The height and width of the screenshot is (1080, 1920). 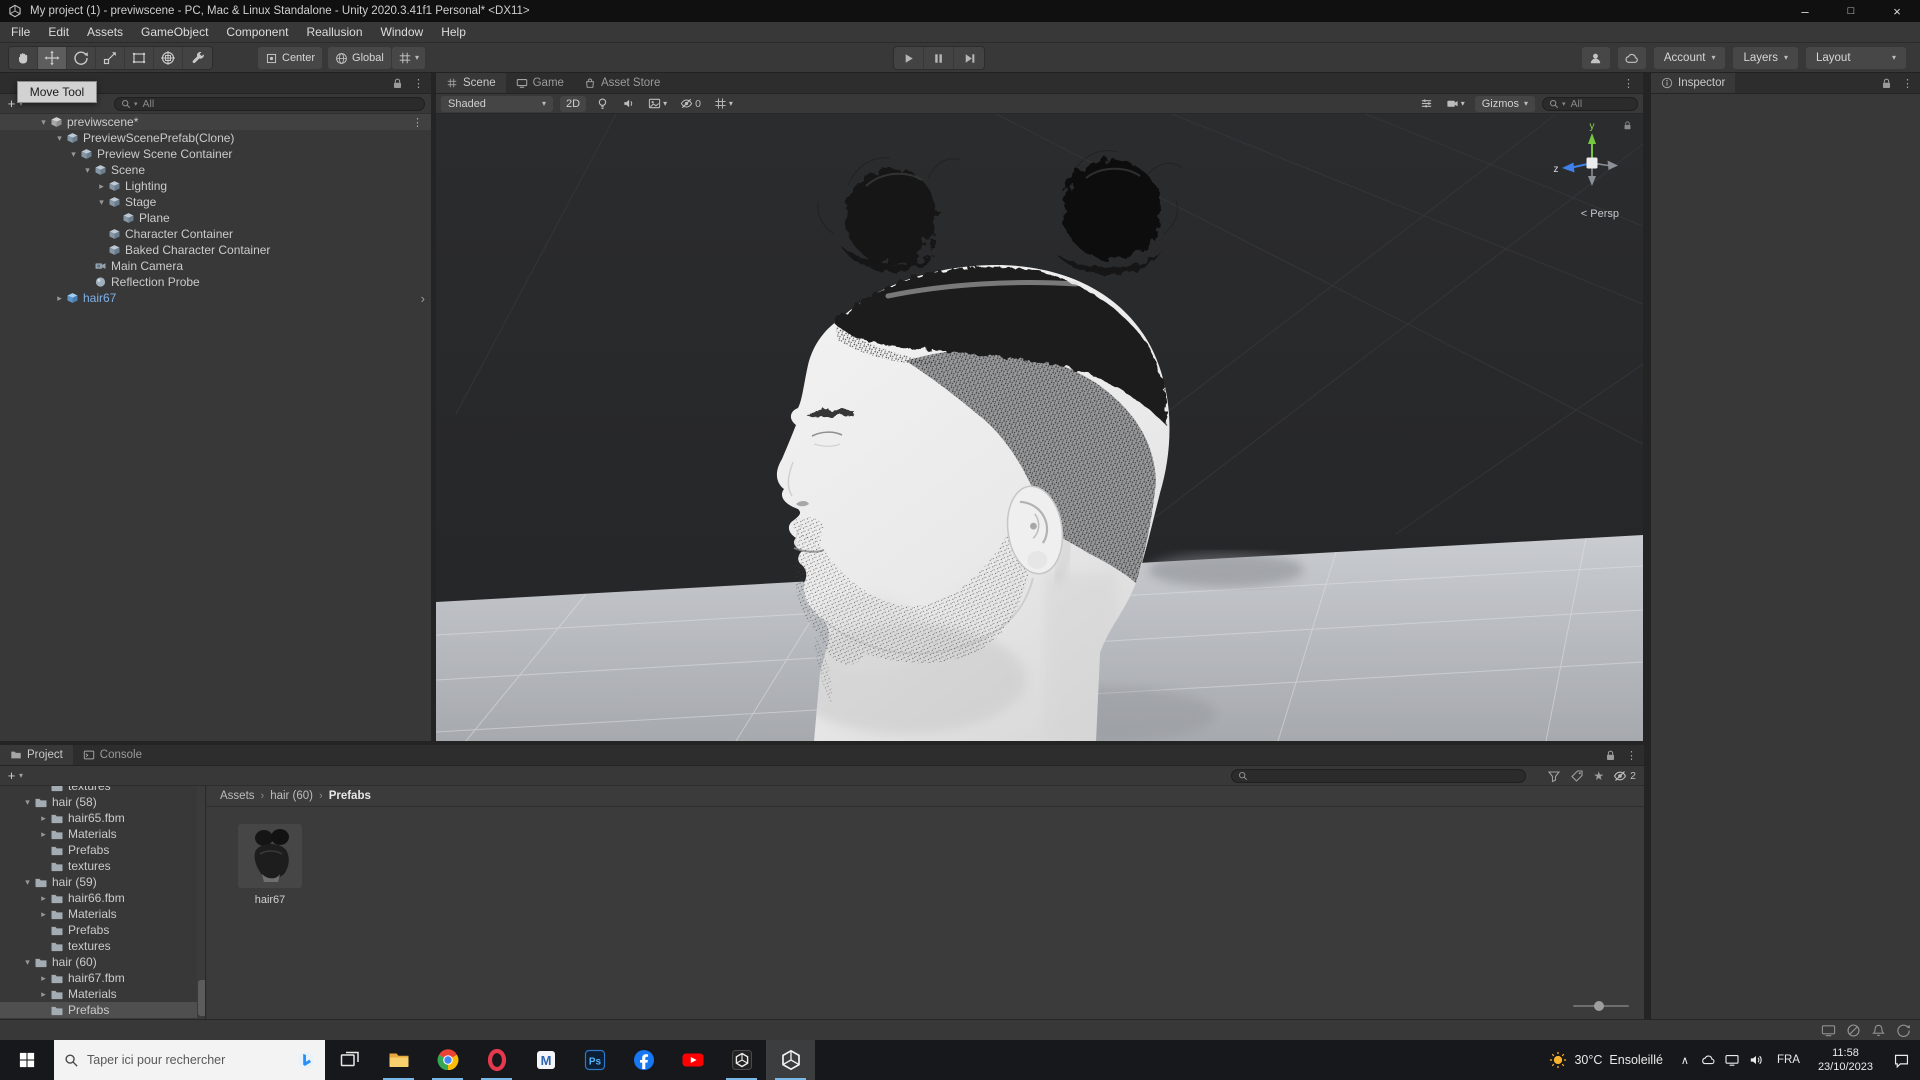 What do you see at coordinates (628, 104) in the screenshot?
I see `scene-audio-toggle` at bounding box center [628, 104].